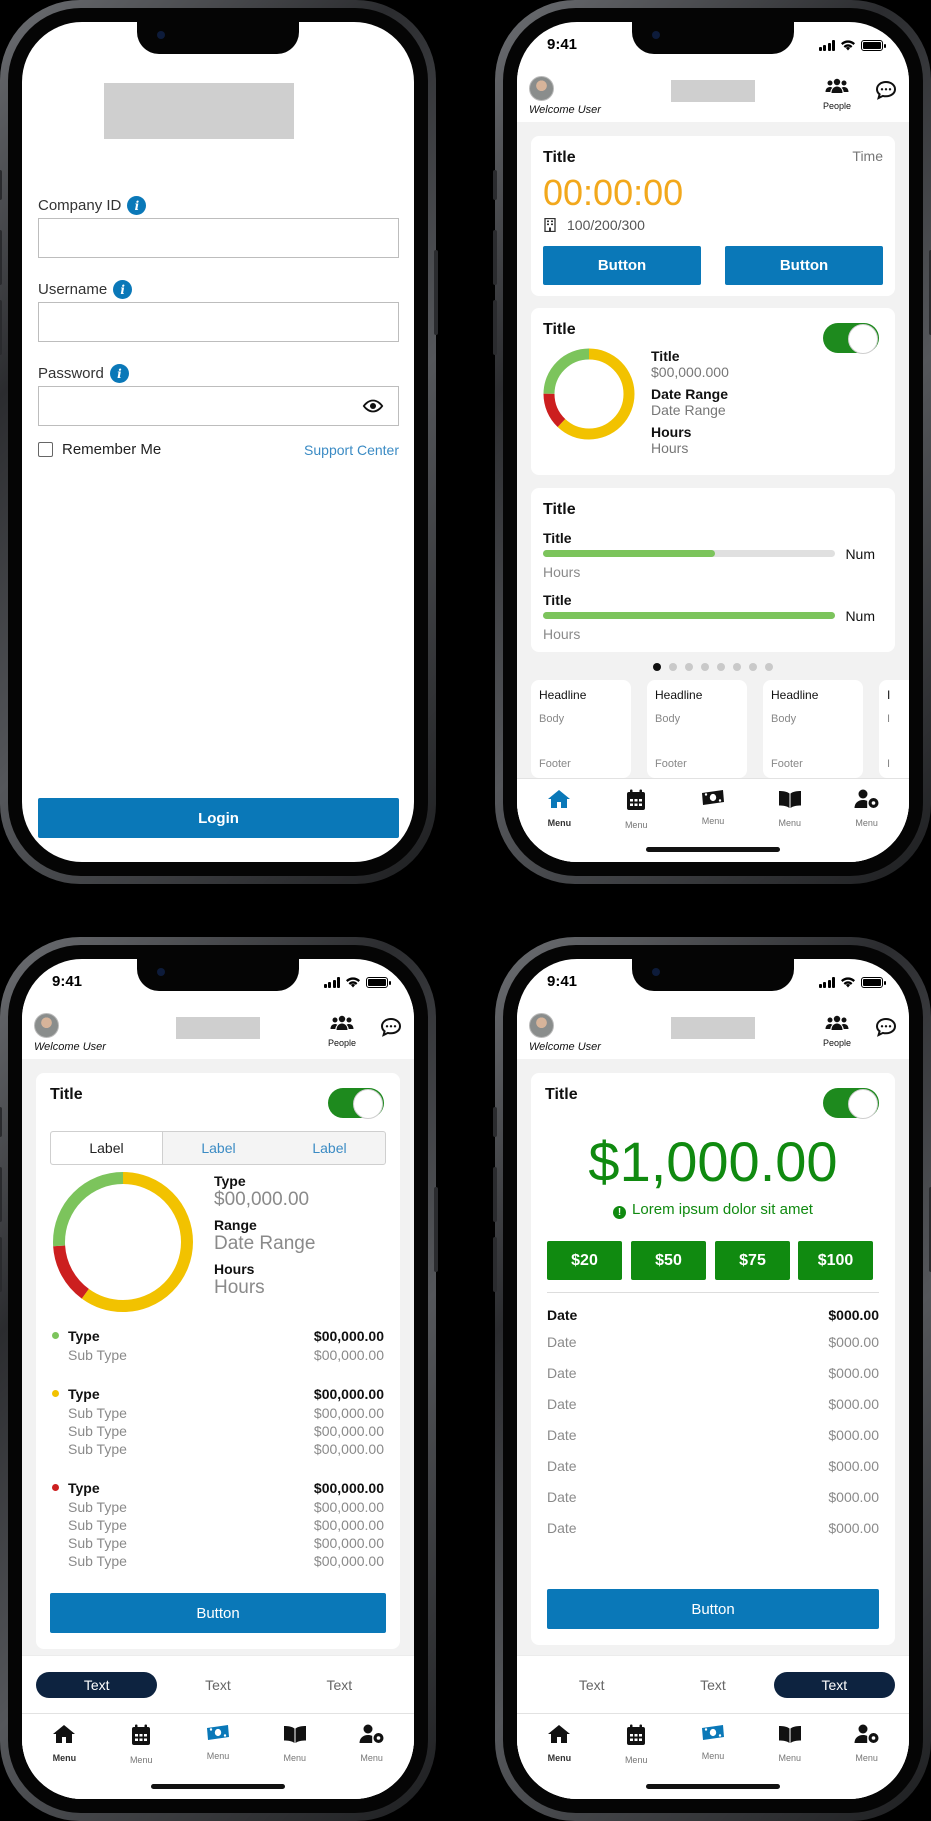 This screenshot has height=1821, width=931. What do you see at coordinates (670, 448) in the screenshot?
I see `summary-item-value: Hours` at bounding box center [670, 448].